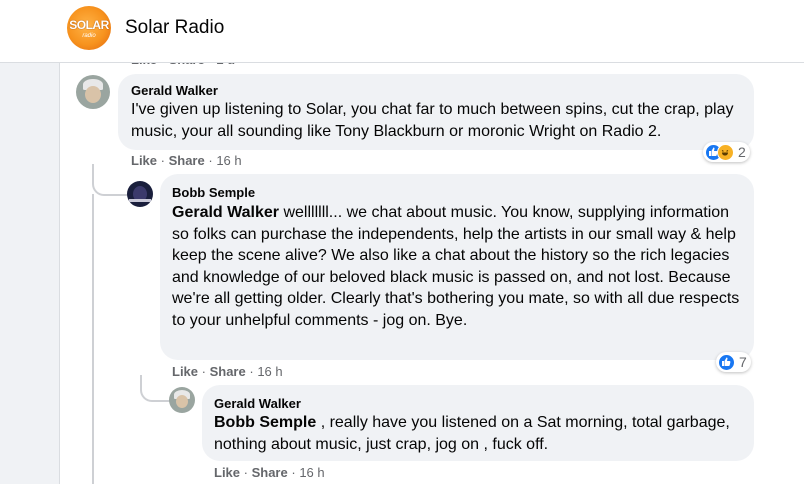 This screenshot has width=804, height=484. I want to click on haha-icon, so click(725, 152).